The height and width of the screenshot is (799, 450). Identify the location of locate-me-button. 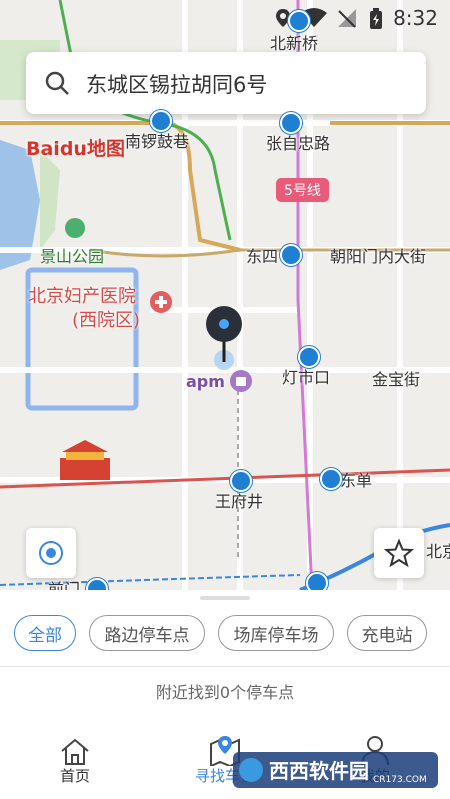
(51, 553).